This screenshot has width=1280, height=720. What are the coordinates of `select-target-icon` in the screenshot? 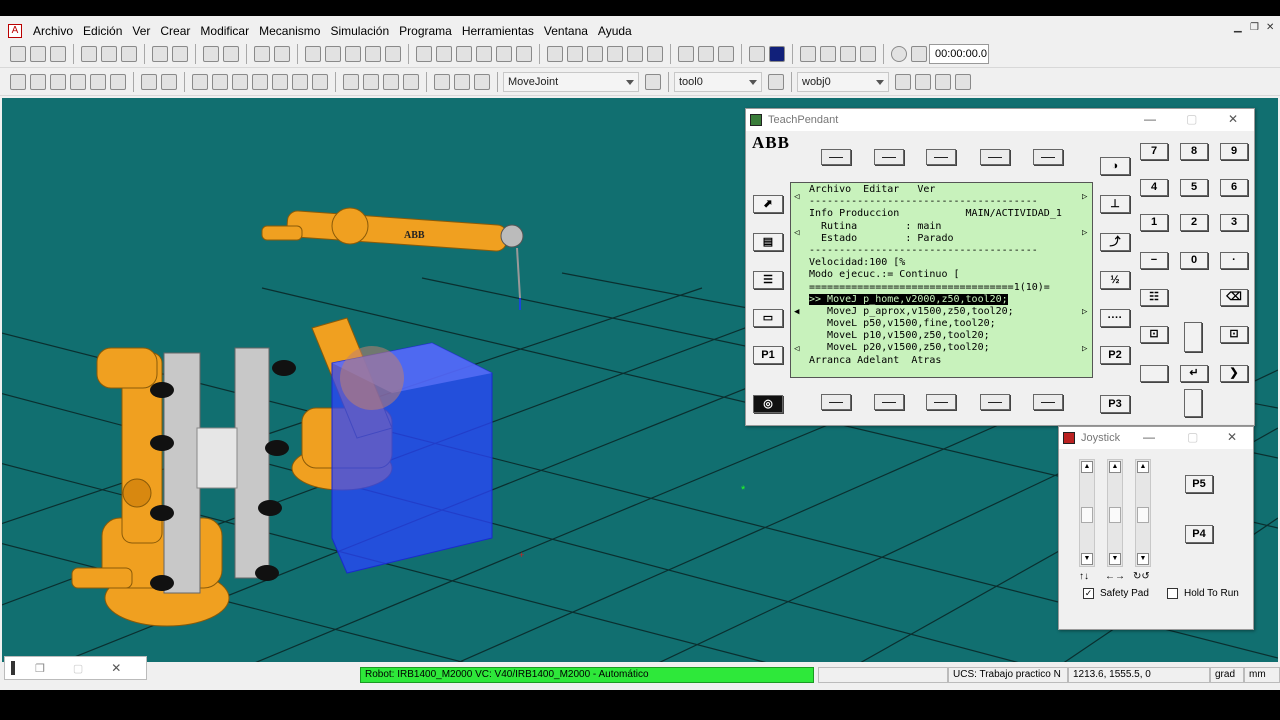 It's located at (169, 81).